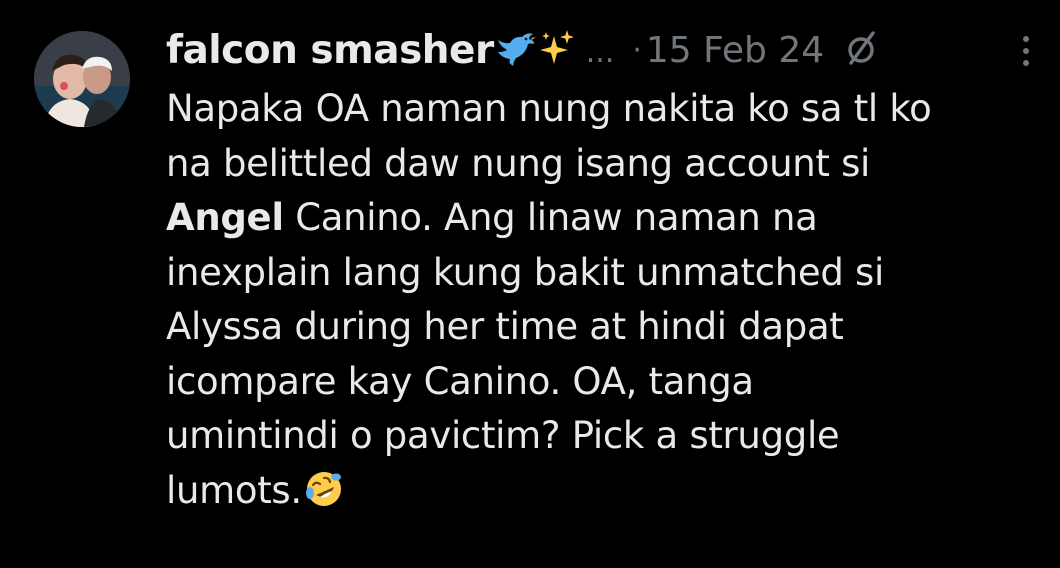 The width and height of the screenshot is (1060, 568). I want to click on author-name: falcon smasher, so click(330, 50).